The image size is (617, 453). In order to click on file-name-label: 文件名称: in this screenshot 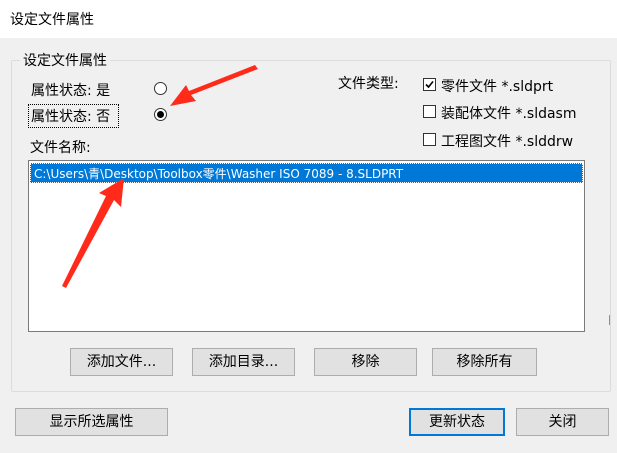, I will do `click(60, 148)`.